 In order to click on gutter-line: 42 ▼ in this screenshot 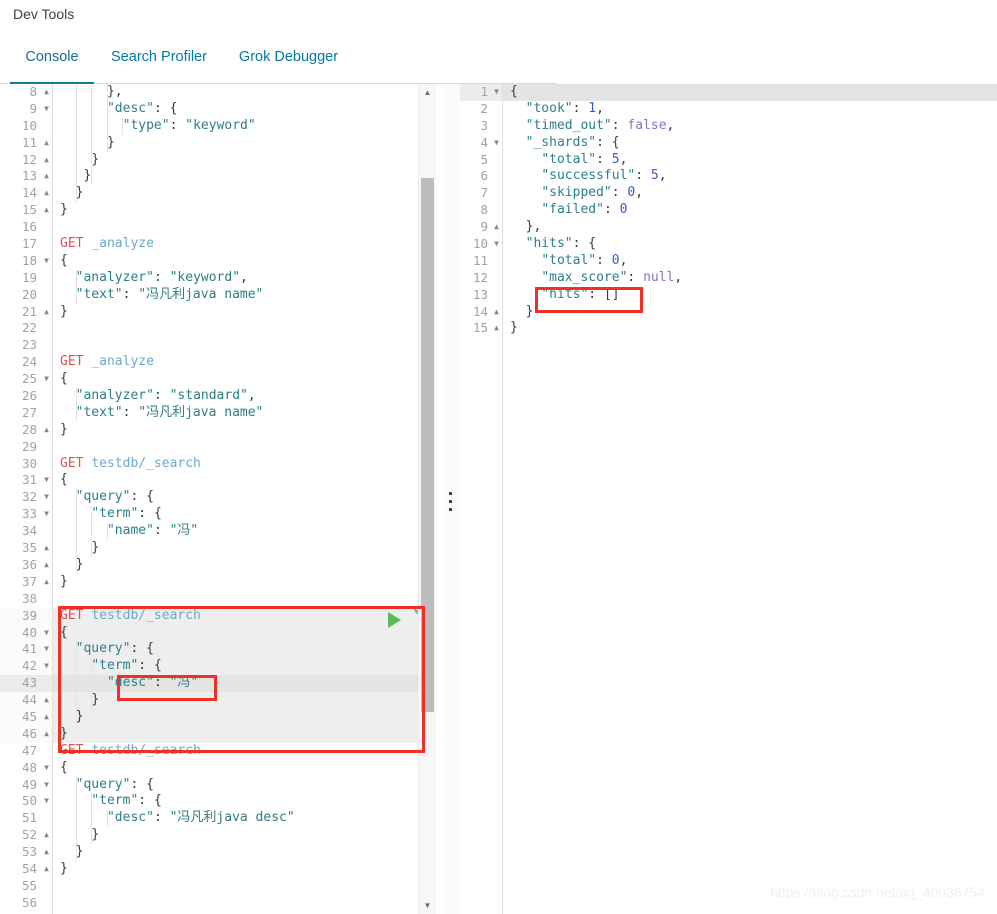, I will do `click(26, 666)`.